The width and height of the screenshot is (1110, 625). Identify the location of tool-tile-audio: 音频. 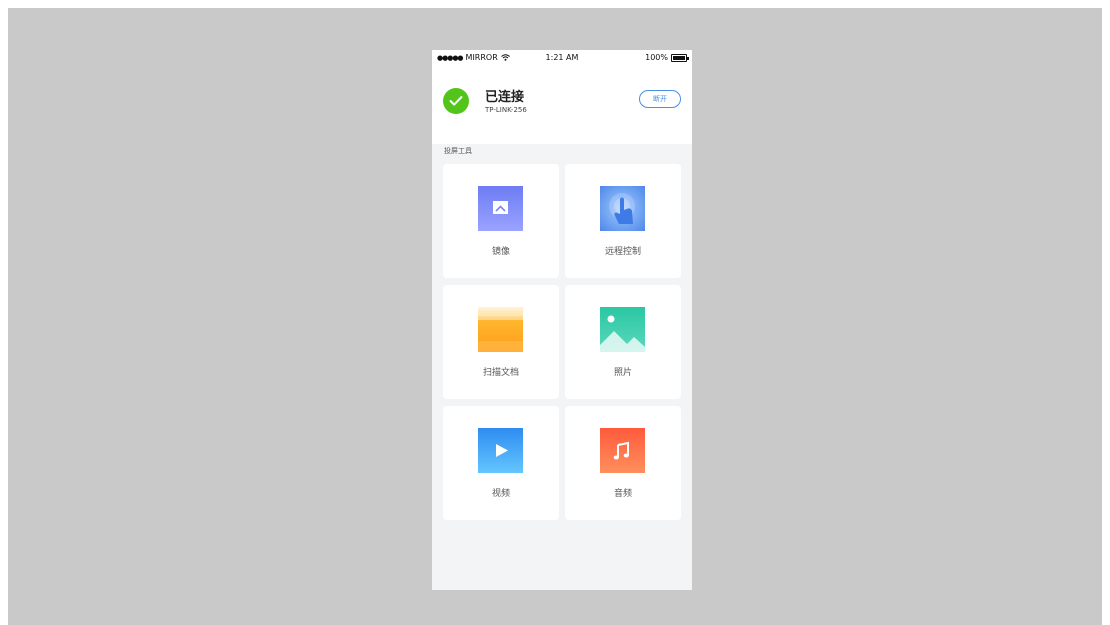
(623, 463).